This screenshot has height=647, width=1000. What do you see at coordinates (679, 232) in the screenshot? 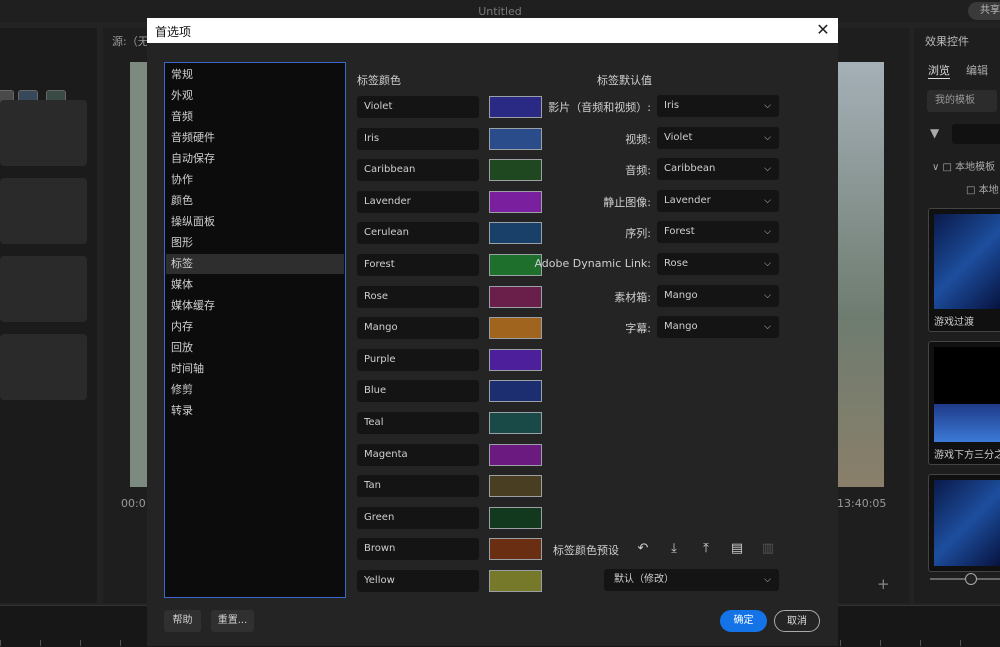
I see `label-default-value: Forest` at bounding box center [679, 232].